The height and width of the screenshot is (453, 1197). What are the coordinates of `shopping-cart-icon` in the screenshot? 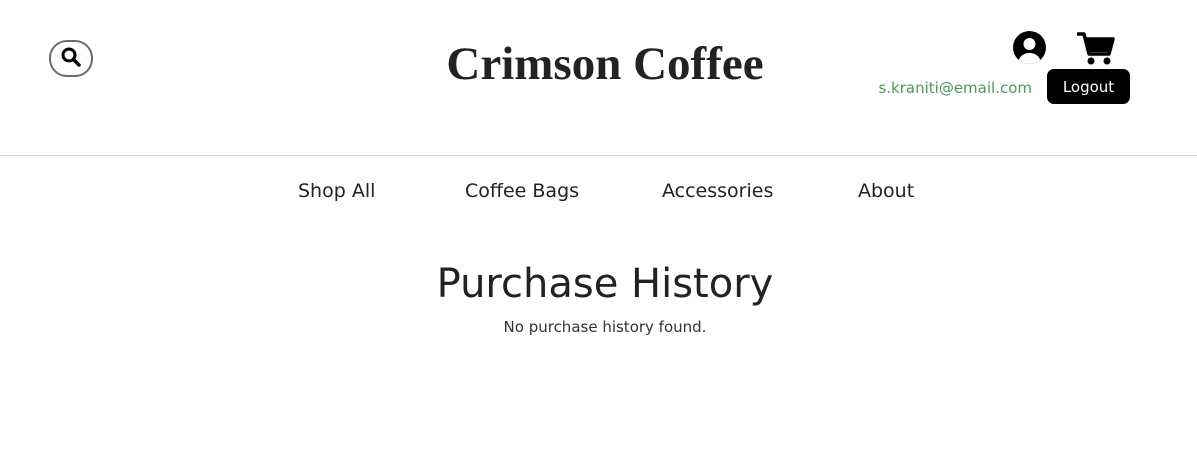 It's located at (1095, 48).